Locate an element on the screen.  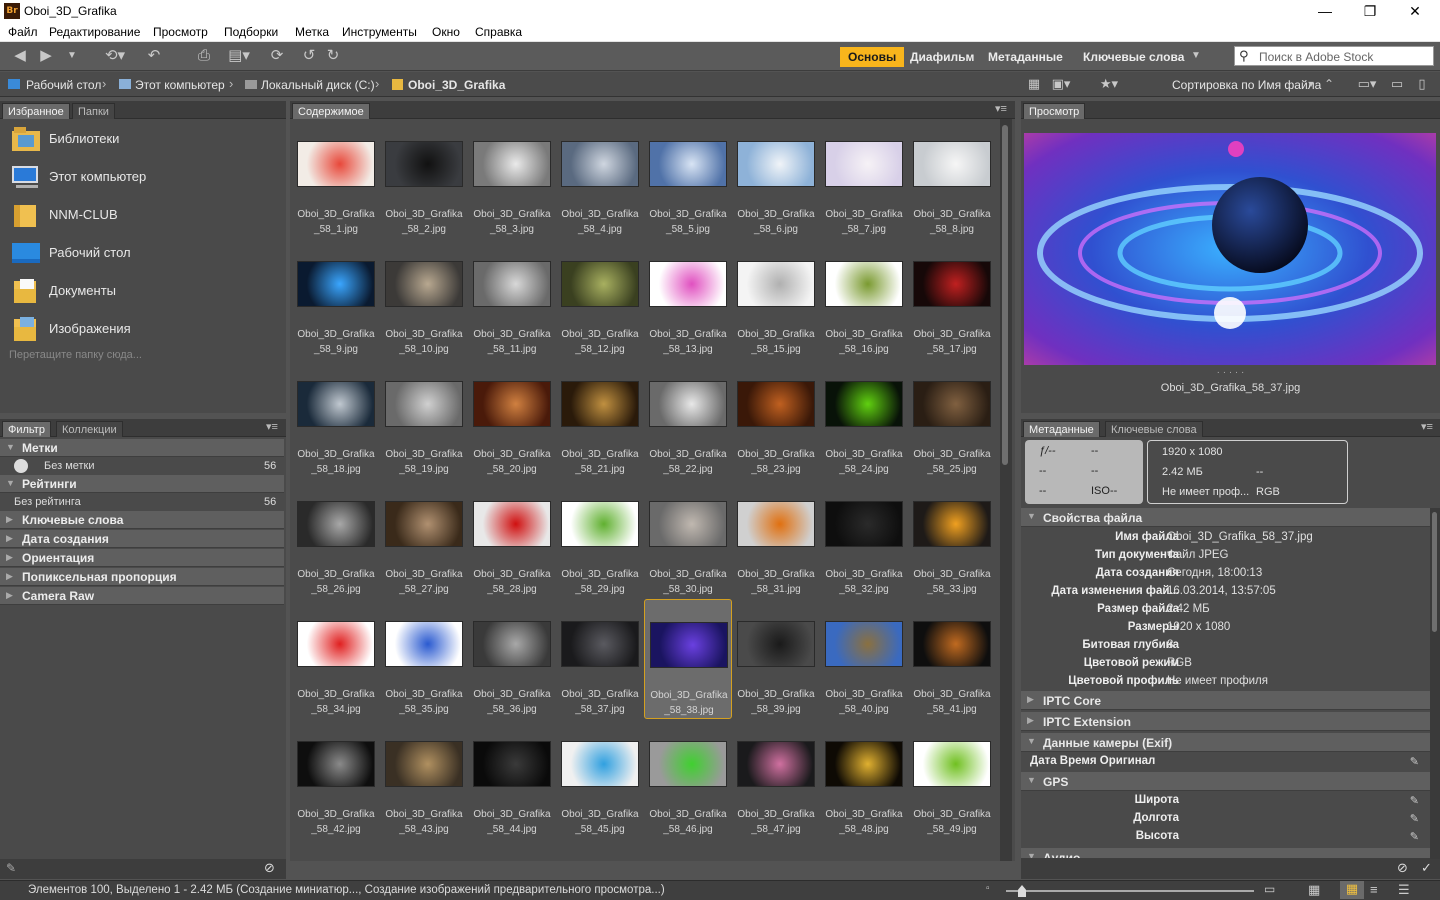
favorite-documents: Документы is located at coordinates (145, 292).